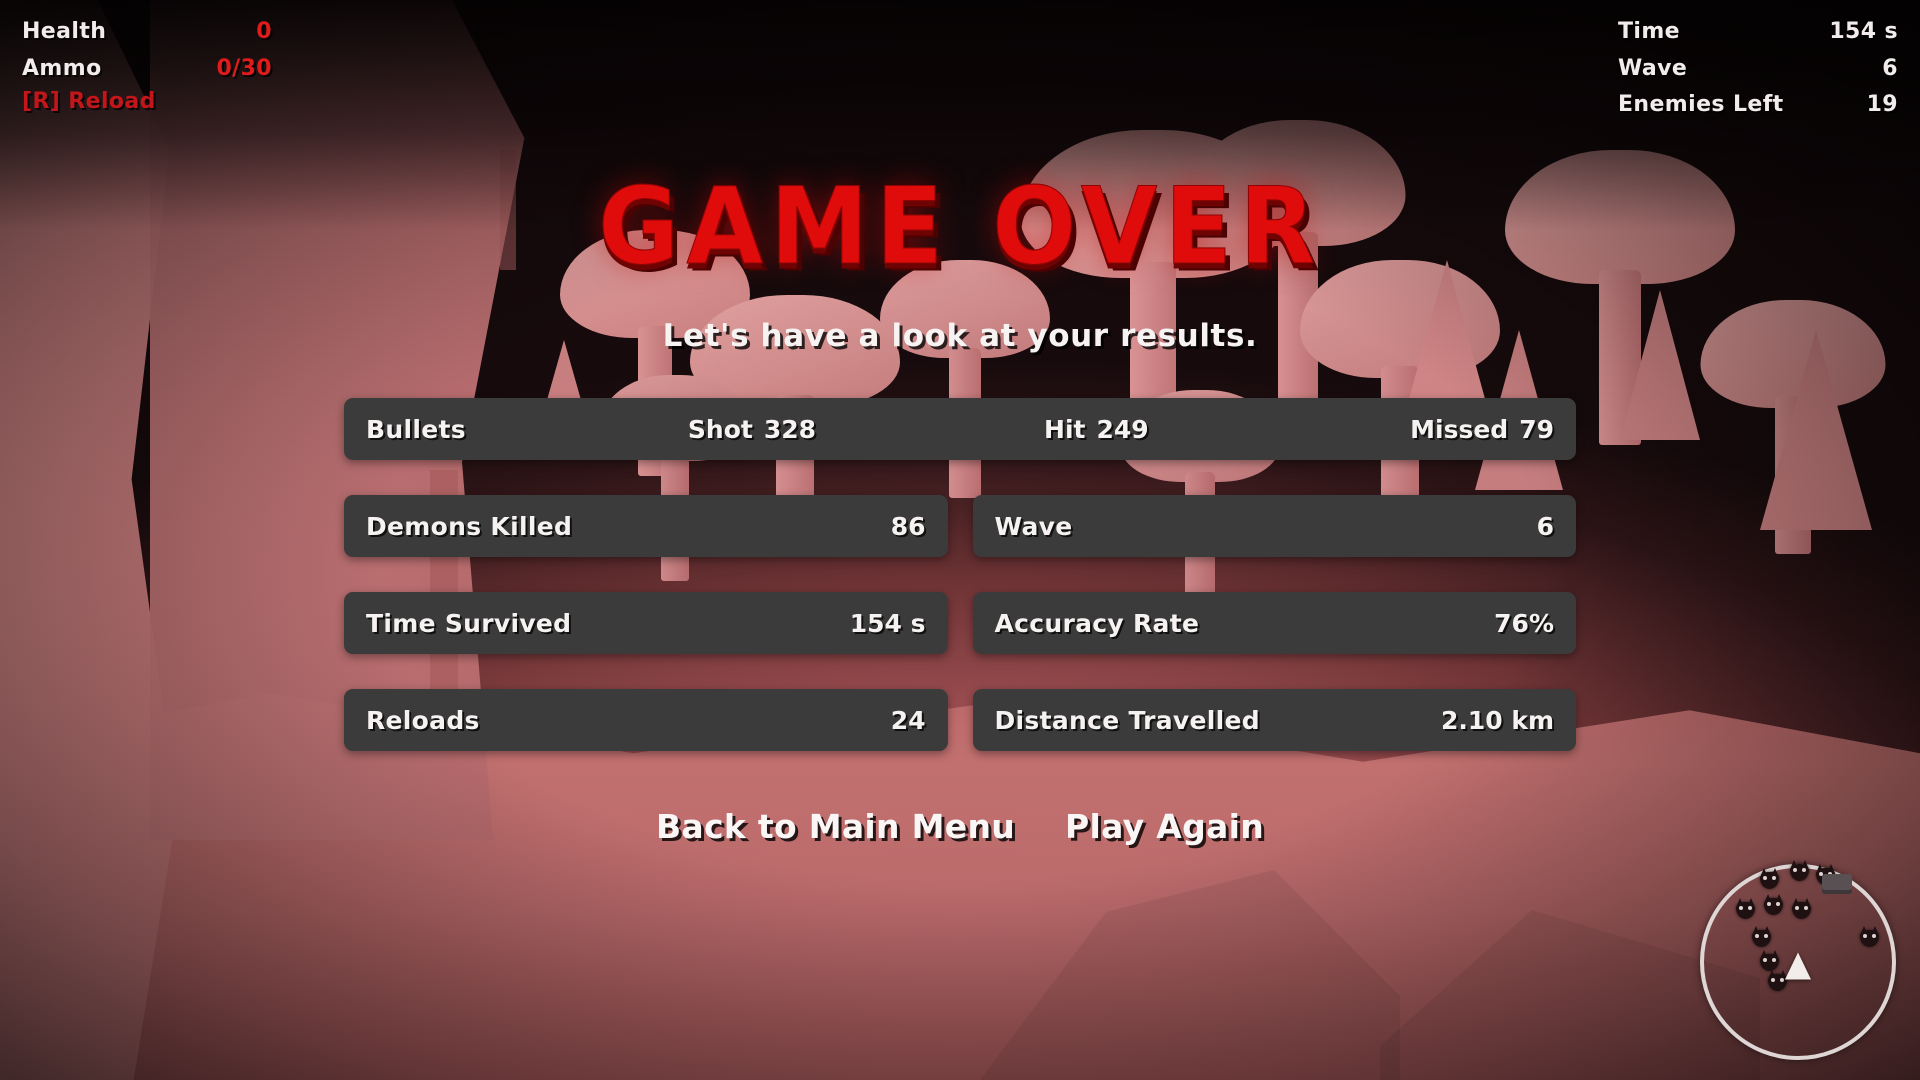 This screenshot has width=1920, height=1080. I want to click on stat-row-bullets: Bullets Shot 328 Hit 249 Missed 79, so click(960, 429).